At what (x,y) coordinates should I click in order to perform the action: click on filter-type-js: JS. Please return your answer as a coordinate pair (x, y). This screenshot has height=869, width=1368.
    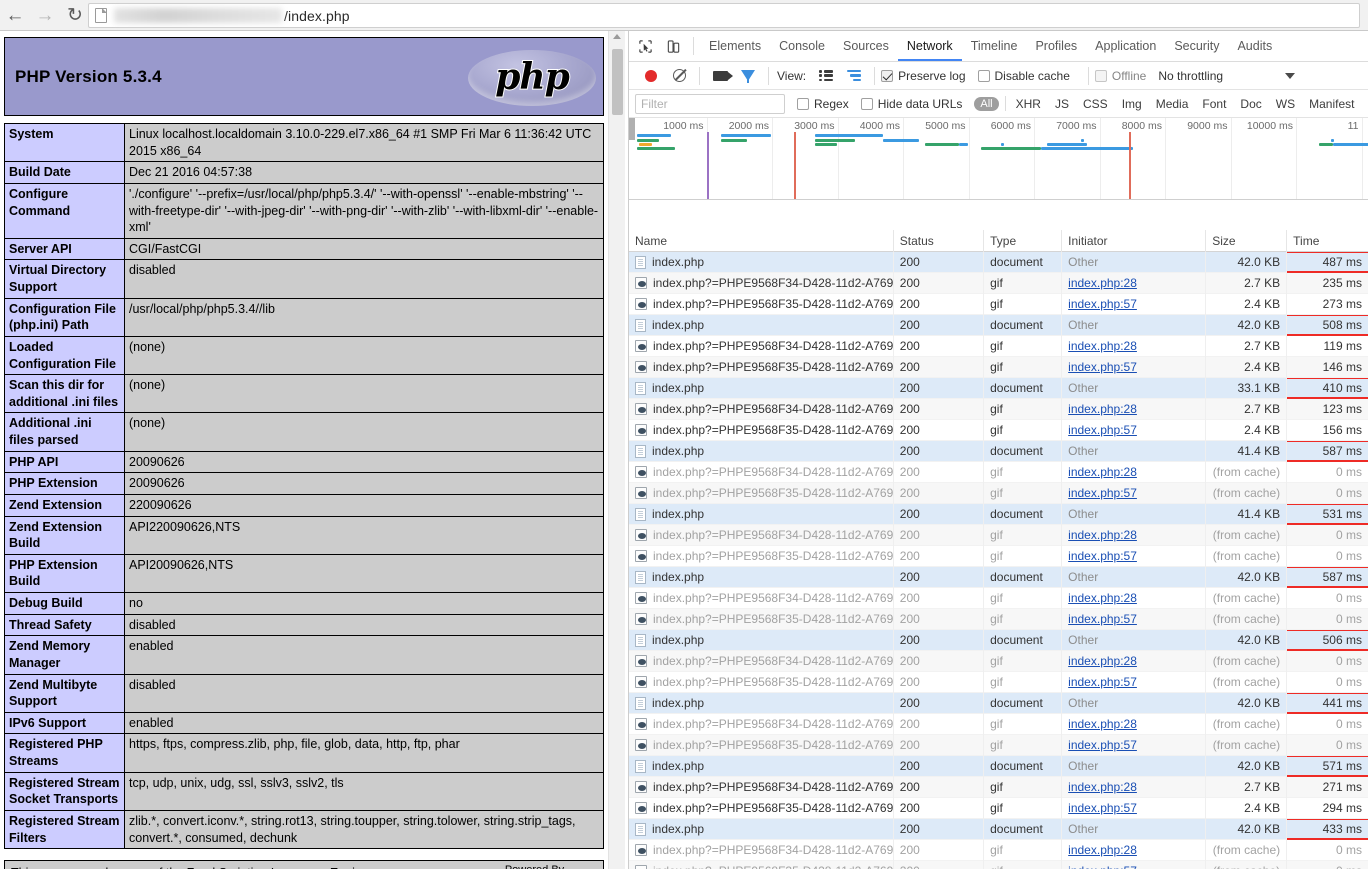
    Looking at the image, I should click on (1062, 104).